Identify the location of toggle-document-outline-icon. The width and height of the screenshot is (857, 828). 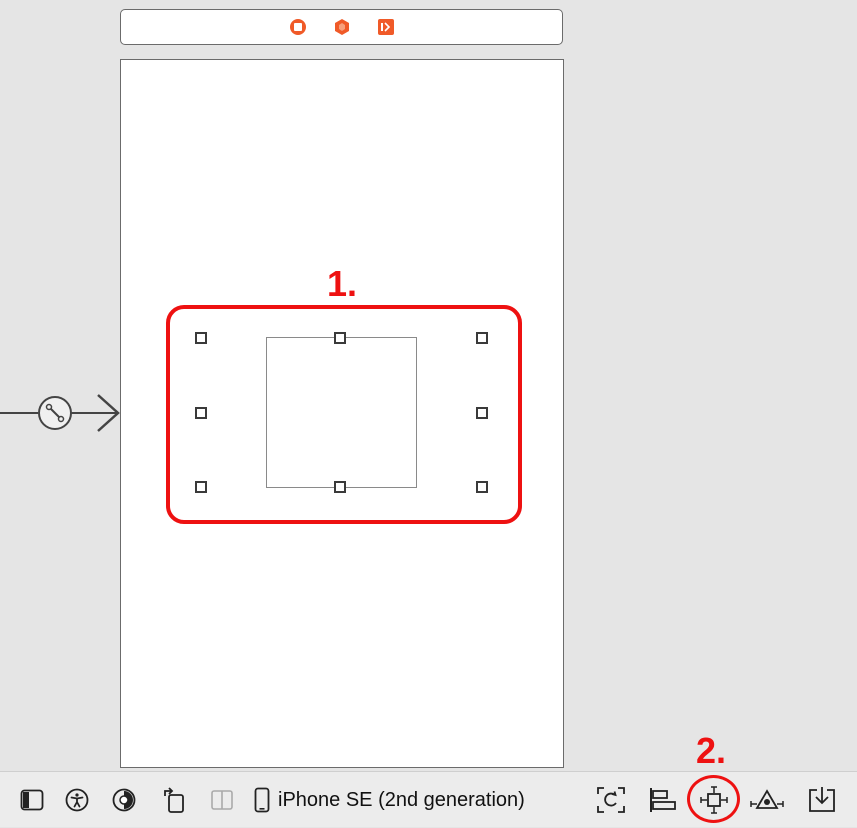
(32, 800).